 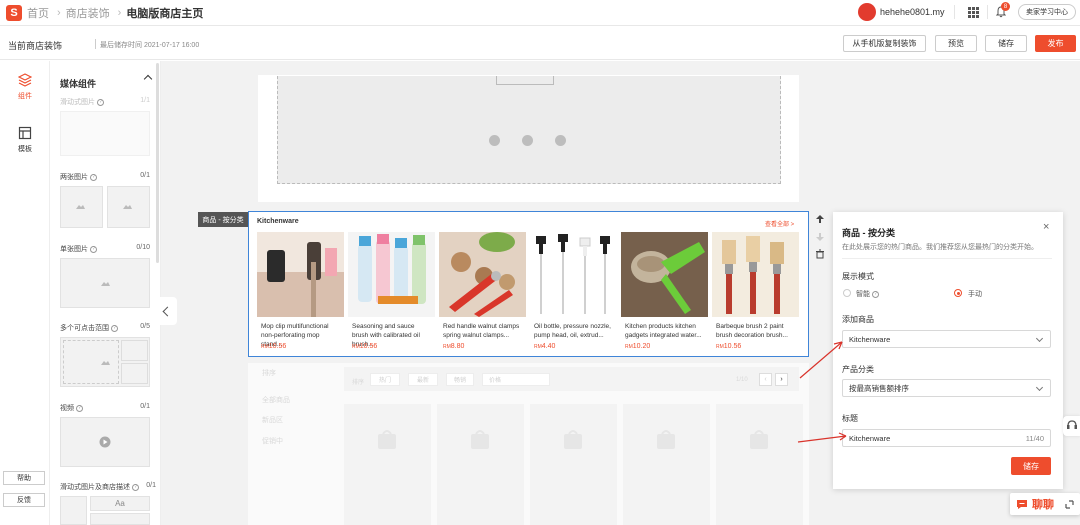 What do you see at coordinates (884, 43) in the screenshot?
I see `copy-from-mobile-button: 从手机版复制装饰` at bounding box center [884, 43].